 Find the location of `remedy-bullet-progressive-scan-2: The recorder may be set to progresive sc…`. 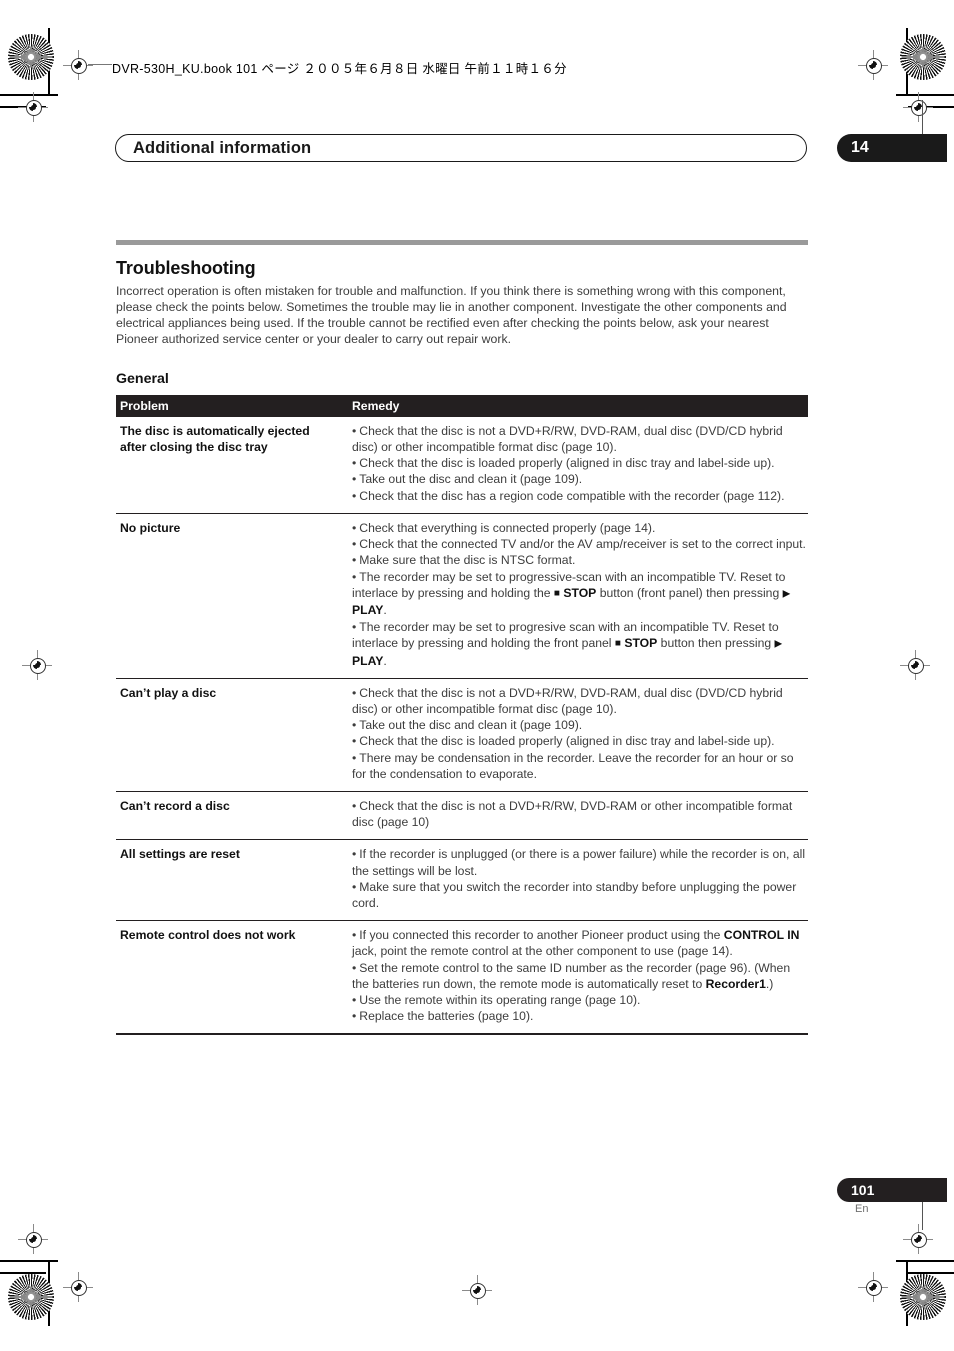

remedy-bullet-progressive-scan-2: The recorder may be set to progresive sc… is located at coordinates (579, 644).